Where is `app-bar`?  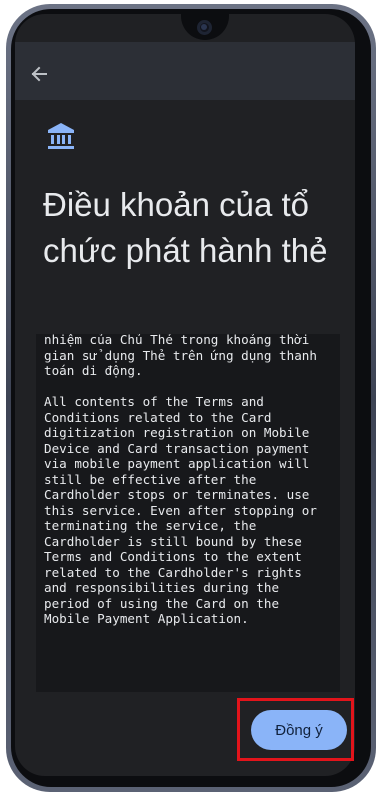 app-bar is located at coordinates (185, 71).